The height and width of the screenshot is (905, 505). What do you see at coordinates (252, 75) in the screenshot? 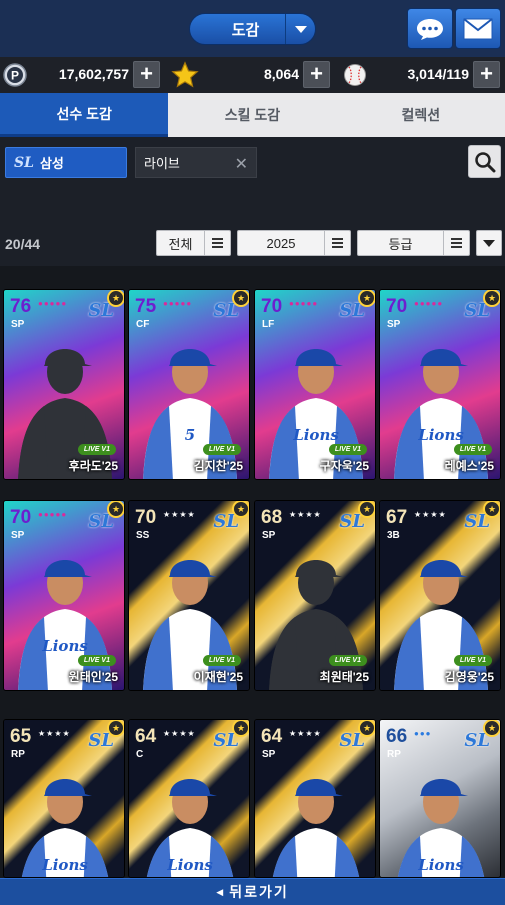
I see `currency-bar: P 17,602,757 + 8,064 + 3,014/119 +` at bounding box center [252, 75].